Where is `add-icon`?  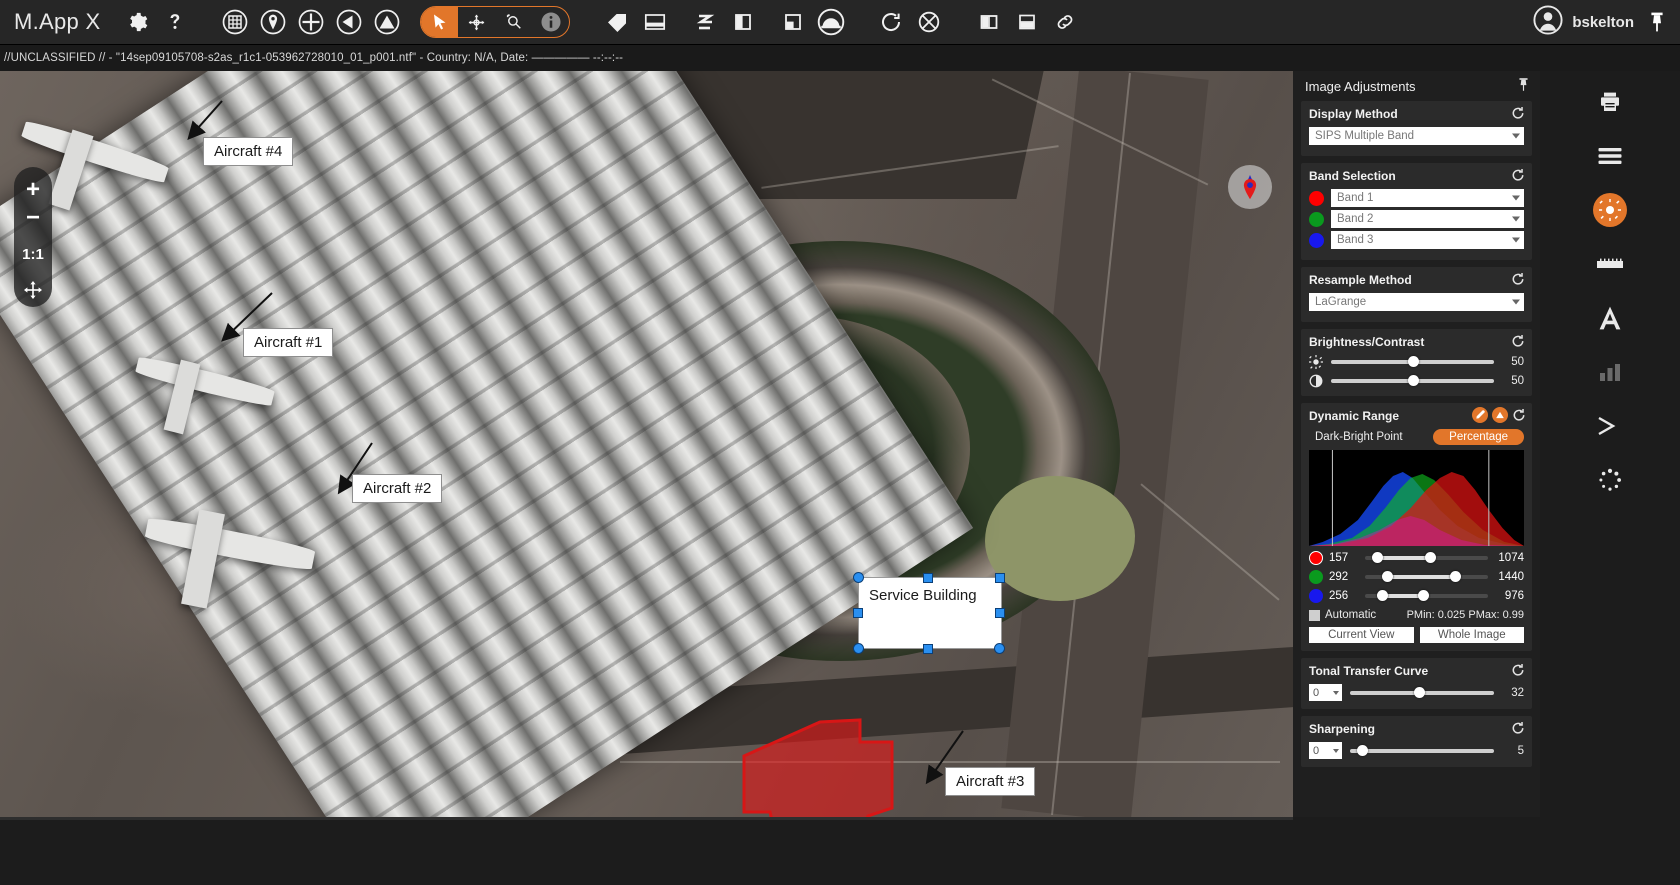 add-icon is located at coordinates (311, 22).